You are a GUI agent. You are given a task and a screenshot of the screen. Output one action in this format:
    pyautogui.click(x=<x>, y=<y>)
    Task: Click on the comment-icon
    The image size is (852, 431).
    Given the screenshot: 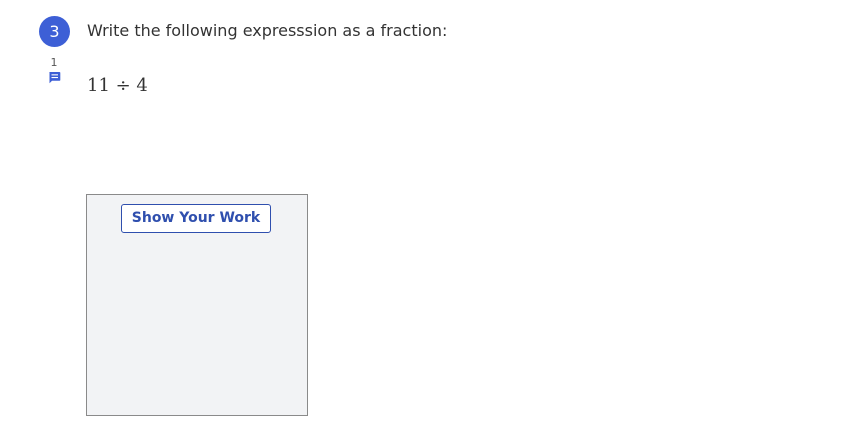 What is the action you would take?
    pyautogui.click(x=54, y=77)
    